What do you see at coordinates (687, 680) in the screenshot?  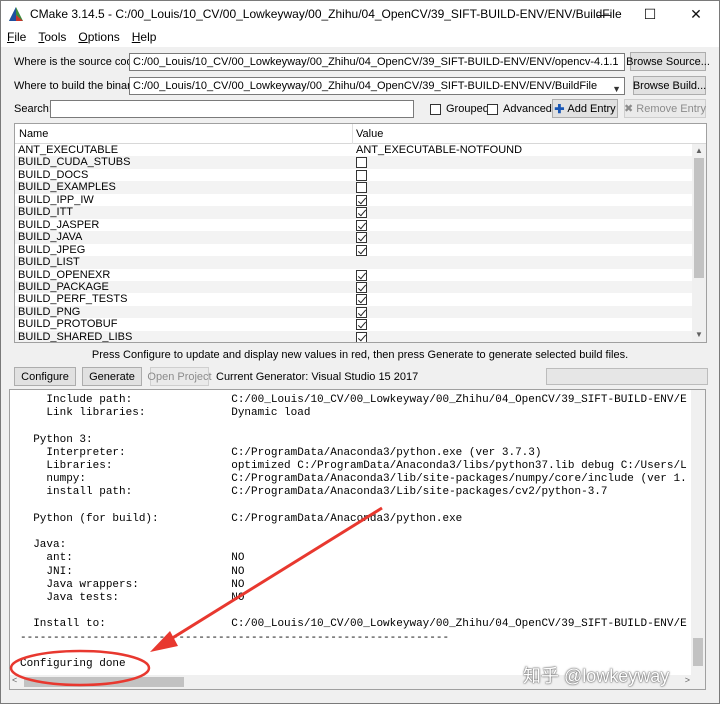 I see `scroll-right-icon: >` at bounding box center [687, 680].